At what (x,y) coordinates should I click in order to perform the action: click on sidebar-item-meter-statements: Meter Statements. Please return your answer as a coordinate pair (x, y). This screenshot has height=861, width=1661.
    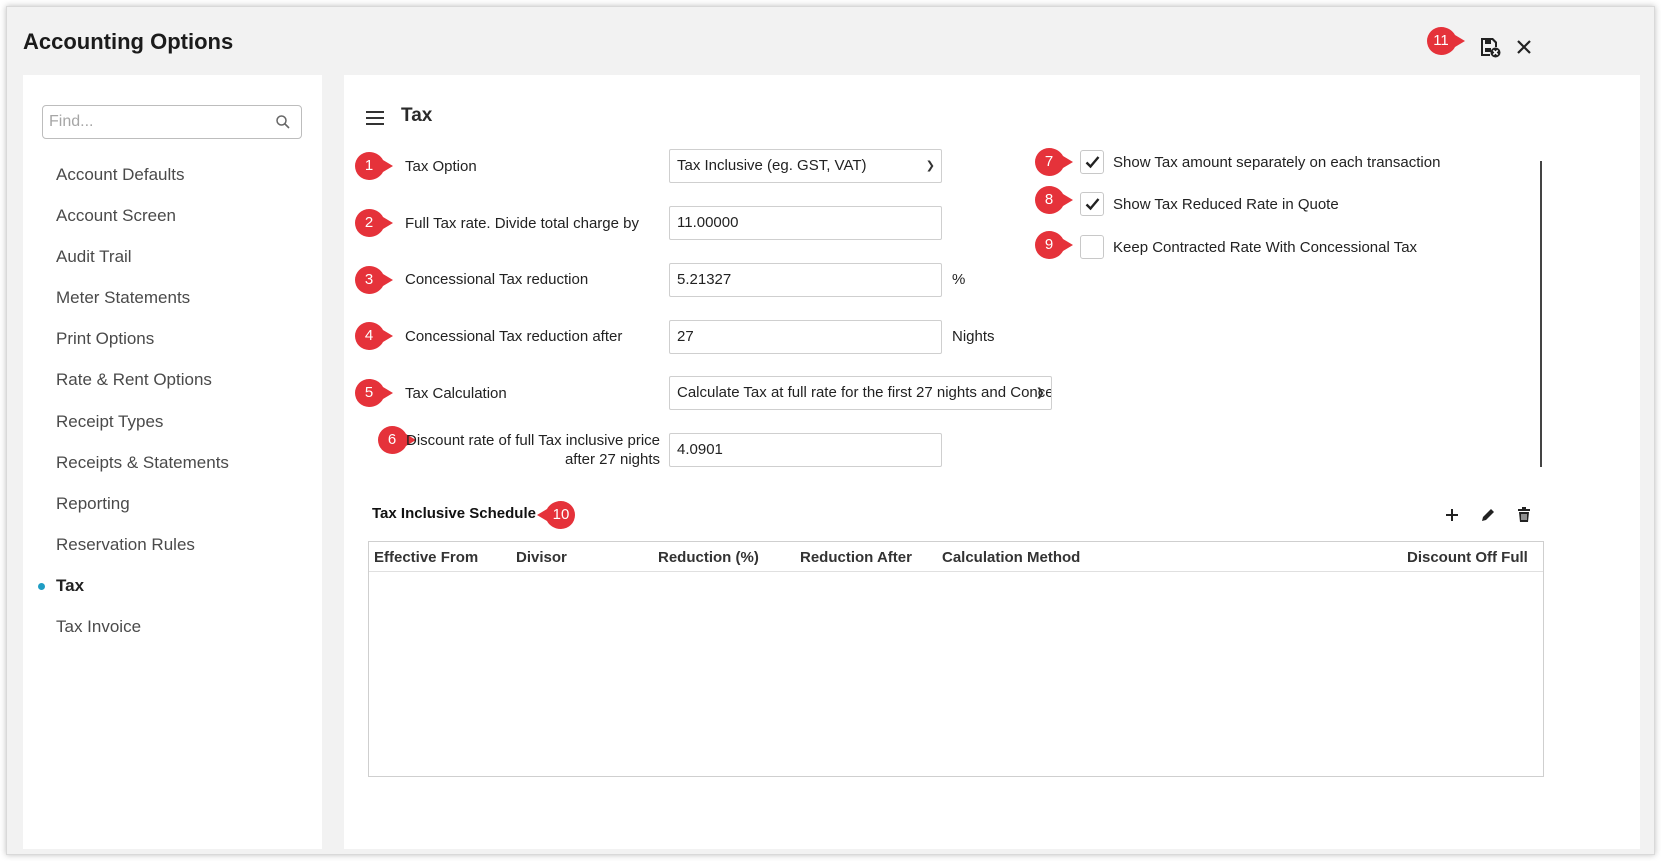
    Looking at the image, I should click on (172, 297).